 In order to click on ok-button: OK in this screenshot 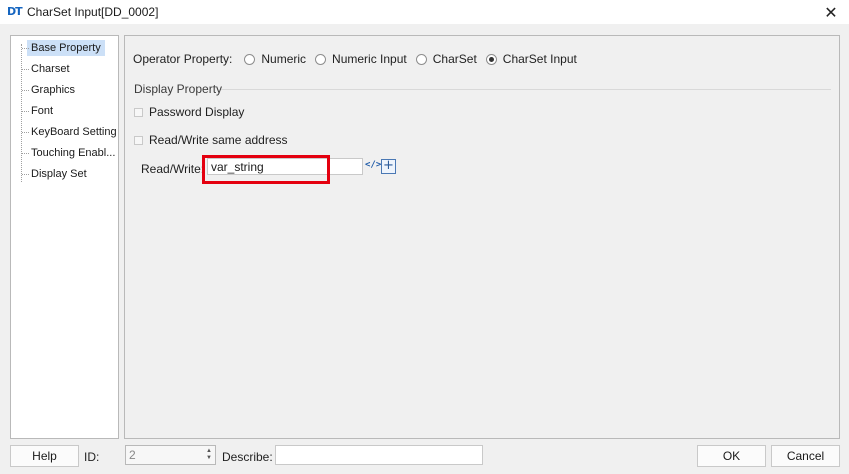, I will do `click(731, 456)`.